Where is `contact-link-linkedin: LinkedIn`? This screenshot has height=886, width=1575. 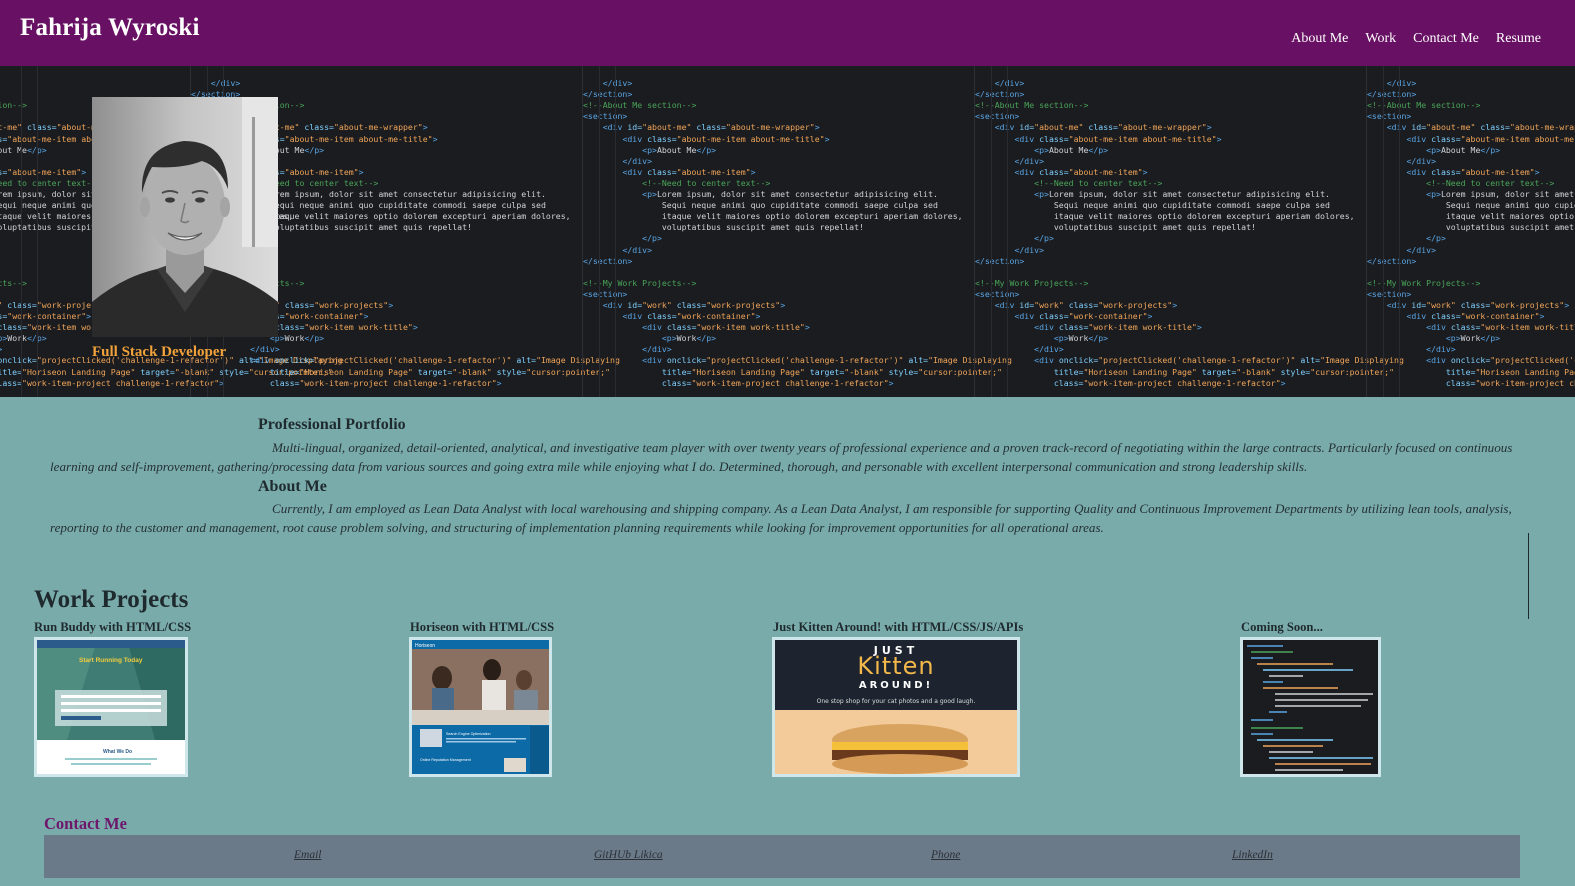
contact-link-linkedin: LinkedIn is located at coordinates (1252, 855).